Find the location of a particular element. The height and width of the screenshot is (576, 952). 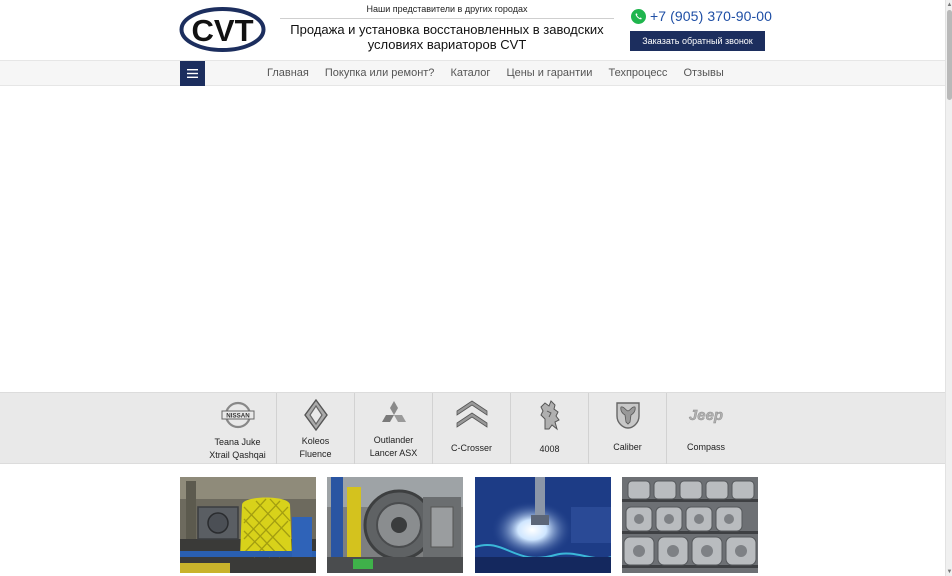

cvt-test-stand-photo is located at coordinates (248, 525).